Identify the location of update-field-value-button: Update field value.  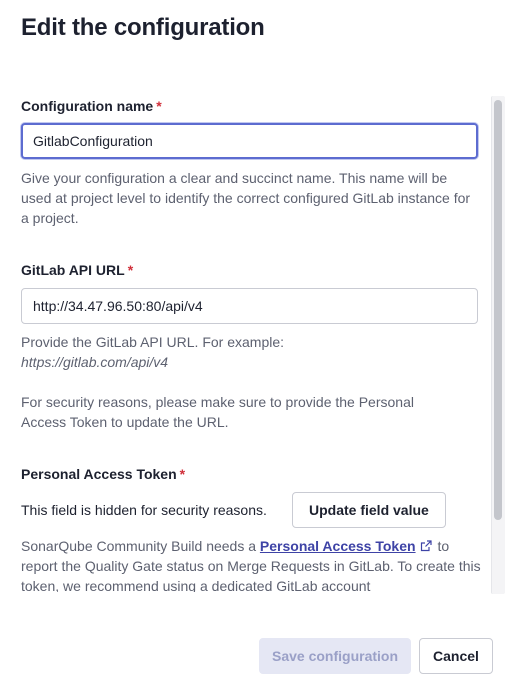
(369, 510).